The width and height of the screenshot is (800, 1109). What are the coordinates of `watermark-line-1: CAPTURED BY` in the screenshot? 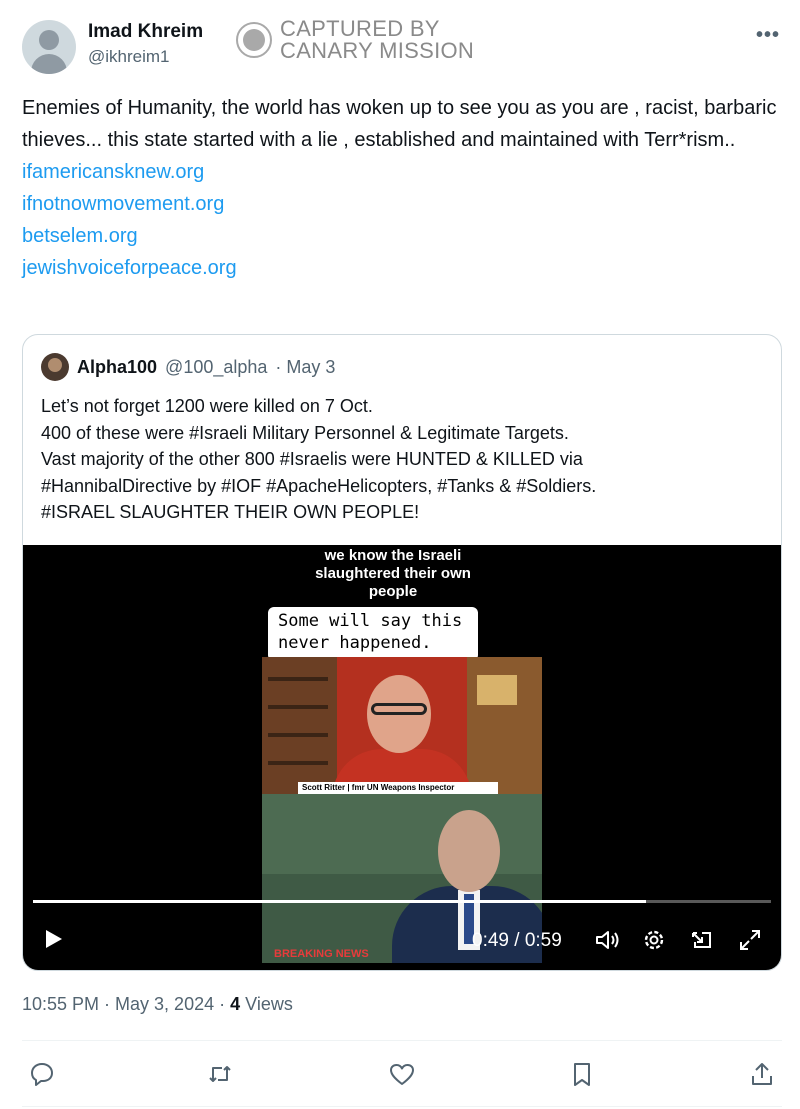 It's located at (360, 28).